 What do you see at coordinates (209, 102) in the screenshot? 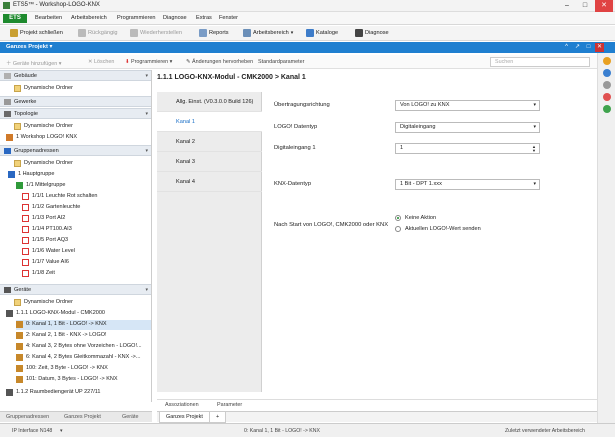
I see `tab-general-settings: Allg. Einst. (V0.3.0.0 Build 126)` at bounding box center [209, 102].